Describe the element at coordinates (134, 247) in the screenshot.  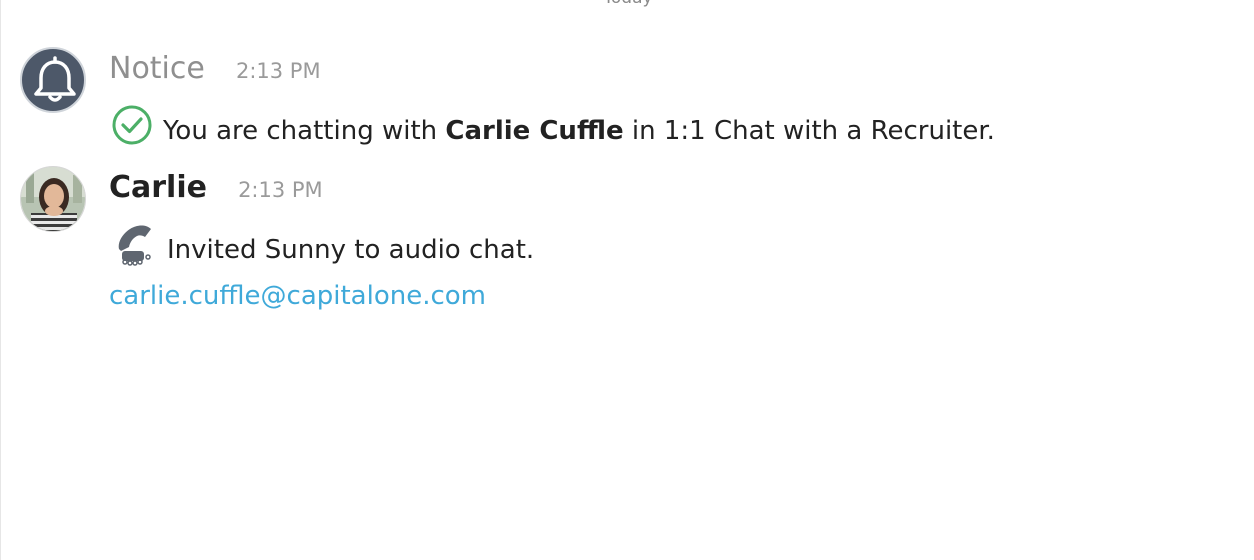
I see `telephone-icon` at that location.